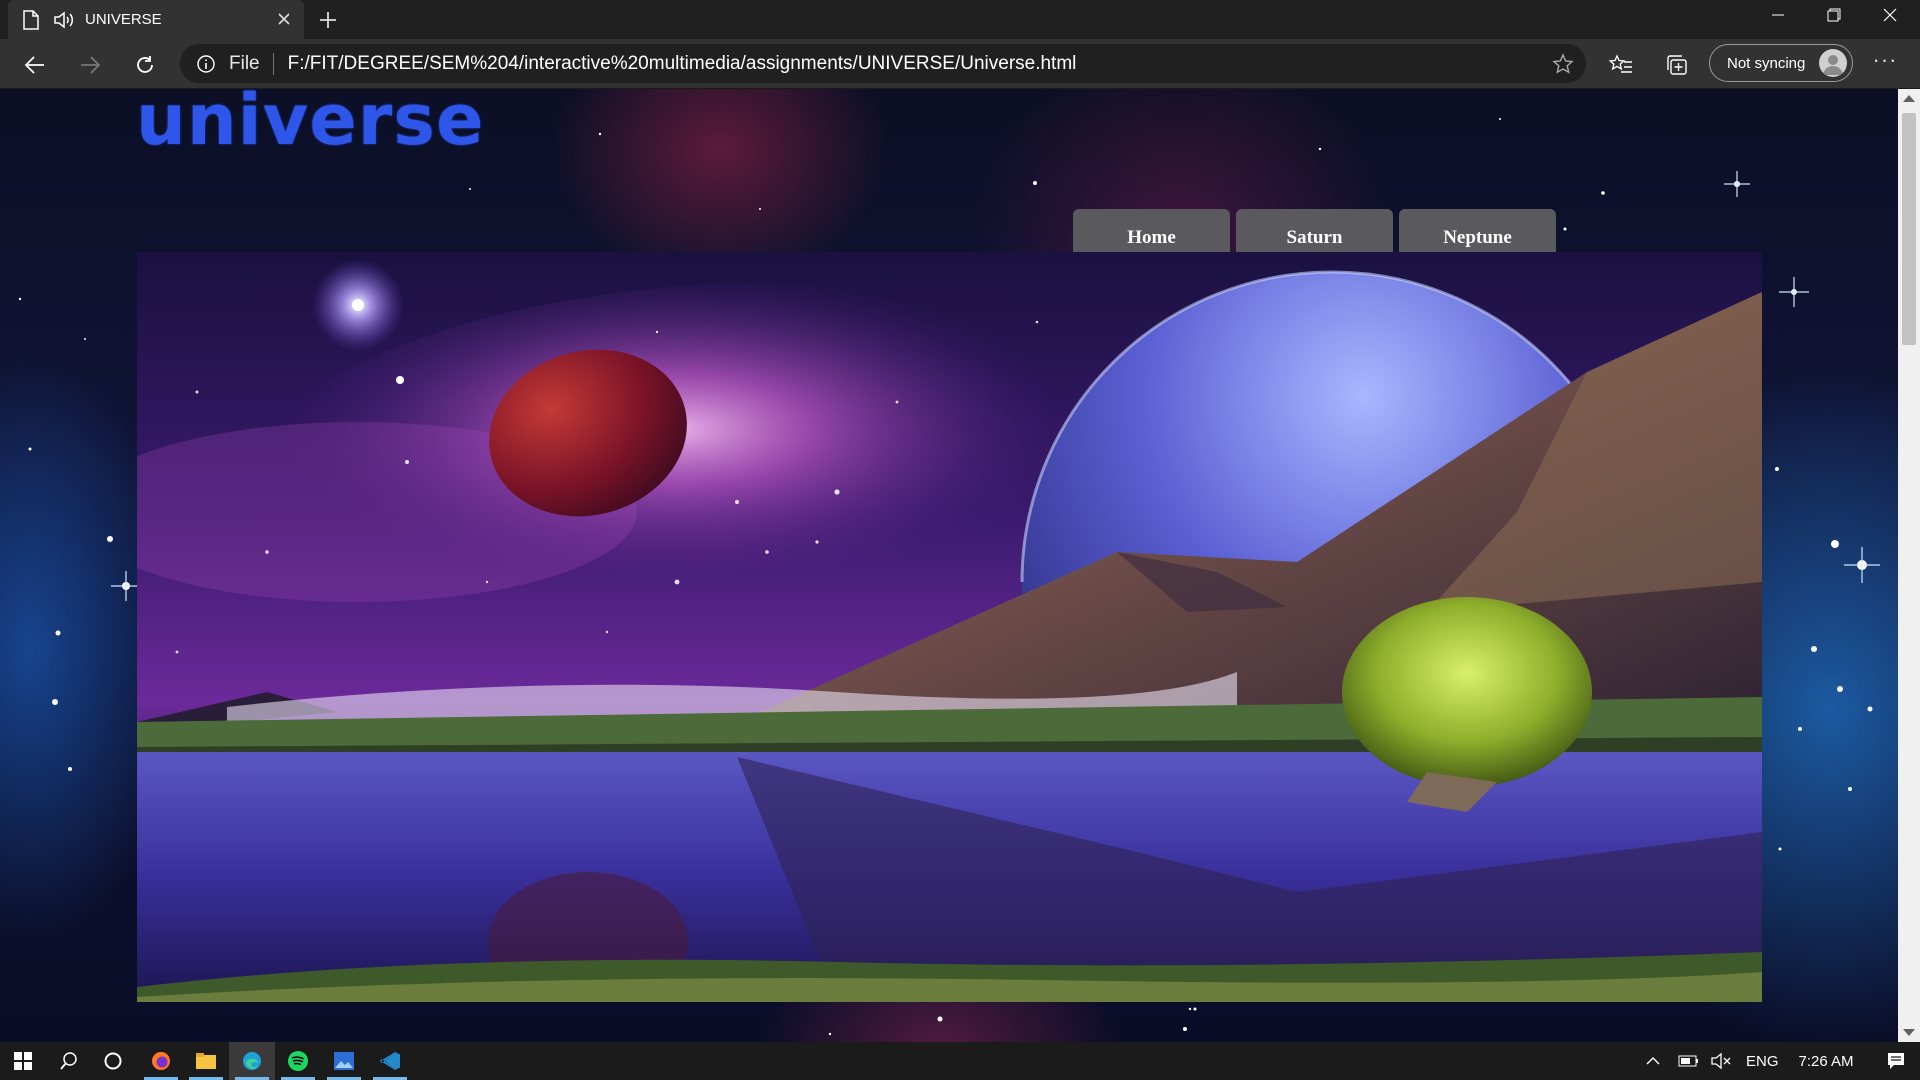 The image size is (1920, 1080). I want to click on battery-icon, so click(1689, 1061).